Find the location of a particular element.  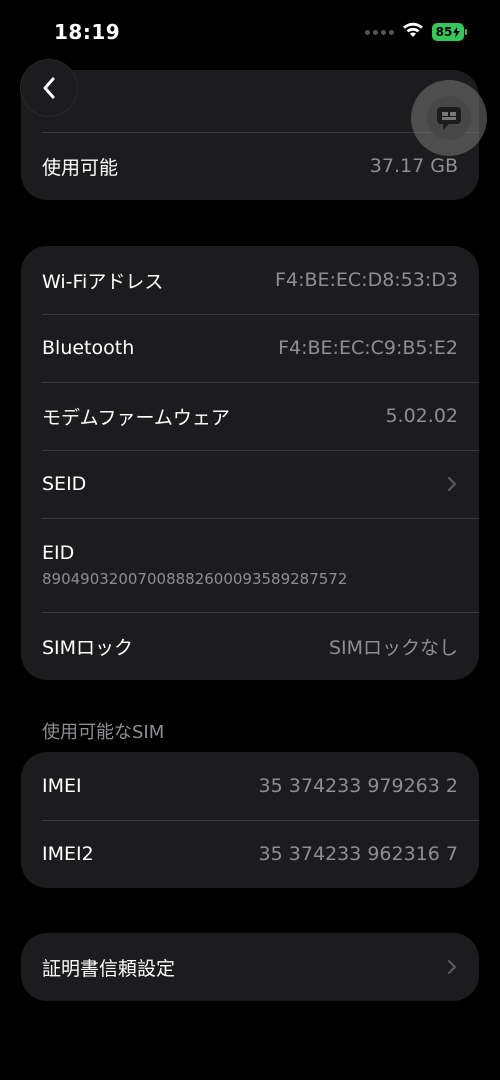

imei-value: 35 374233 979263 2 is located at coordinates (358, 786).